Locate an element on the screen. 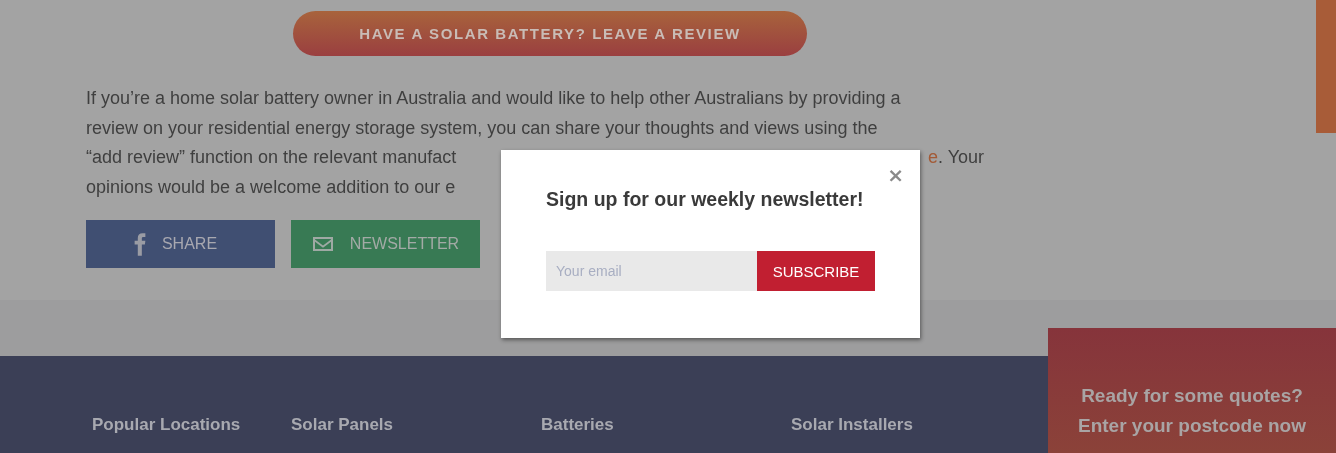 The height and width of the screenshot is (453, 1336). popup-title: Sign up for our weekly newsletter! is located at coordinates (705, 199).